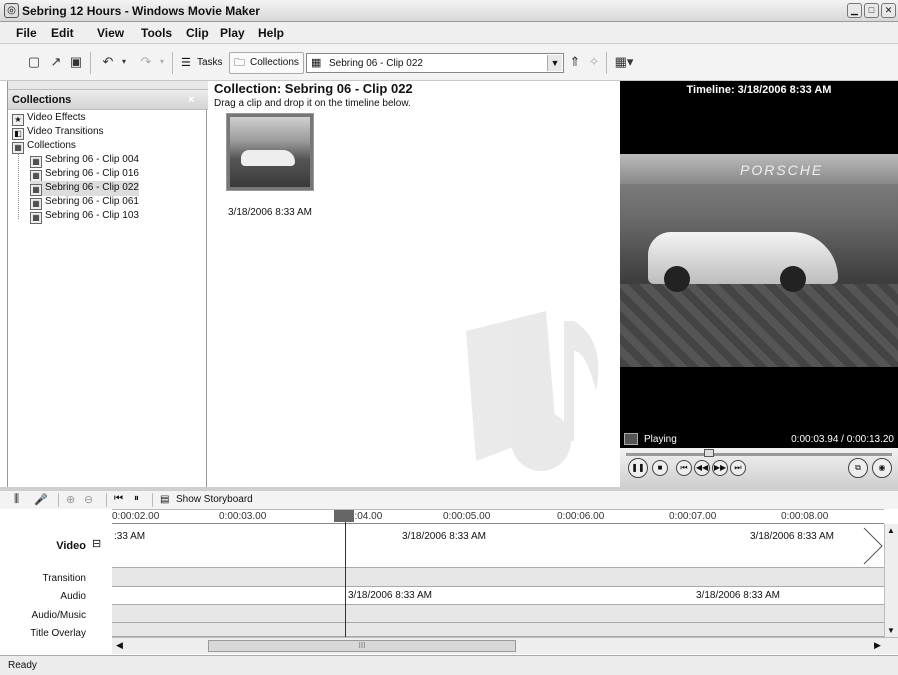  I want to click on previous-frame-icon: ⏮, so click(684, 468).